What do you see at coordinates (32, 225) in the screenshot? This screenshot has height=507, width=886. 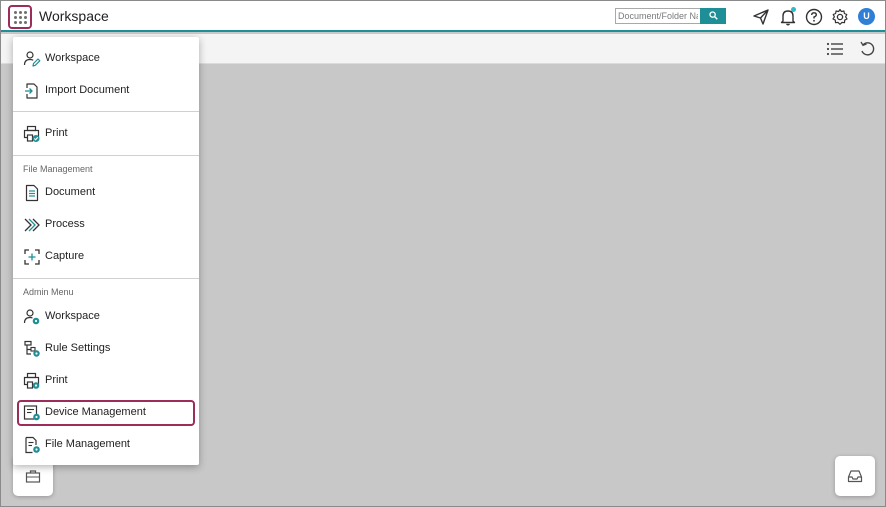 I see `process-chevrons-icon` at bounding box center [32, 225].